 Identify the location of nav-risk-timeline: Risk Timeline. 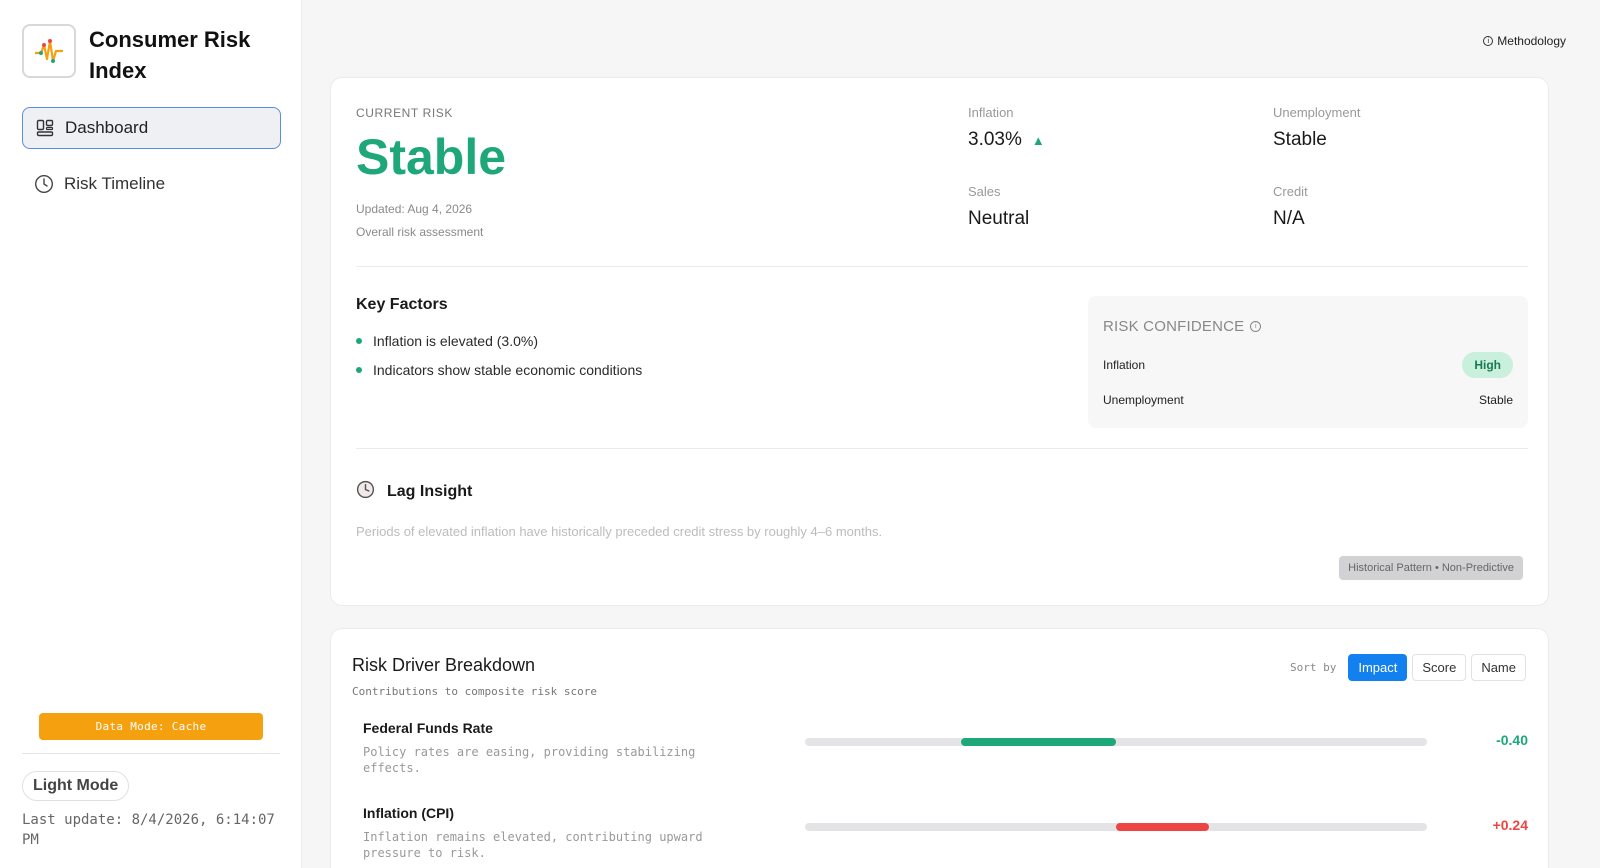
(151, 184).